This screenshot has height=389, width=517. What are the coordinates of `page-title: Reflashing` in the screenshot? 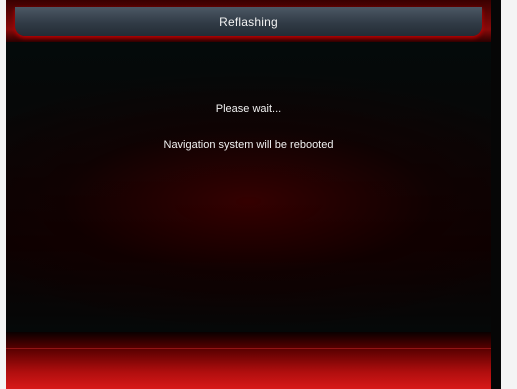 It's located at (248, 21).